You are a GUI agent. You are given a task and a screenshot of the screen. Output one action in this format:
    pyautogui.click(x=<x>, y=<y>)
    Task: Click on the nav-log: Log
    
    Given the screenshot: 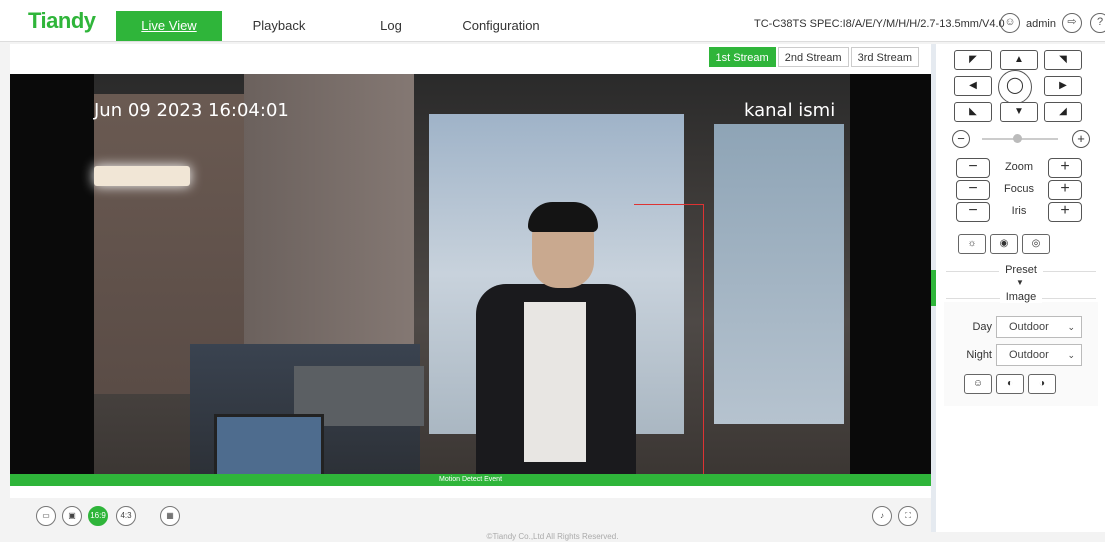 What is the action you would take?
    pyautogui.click(x=391, y=26)
    